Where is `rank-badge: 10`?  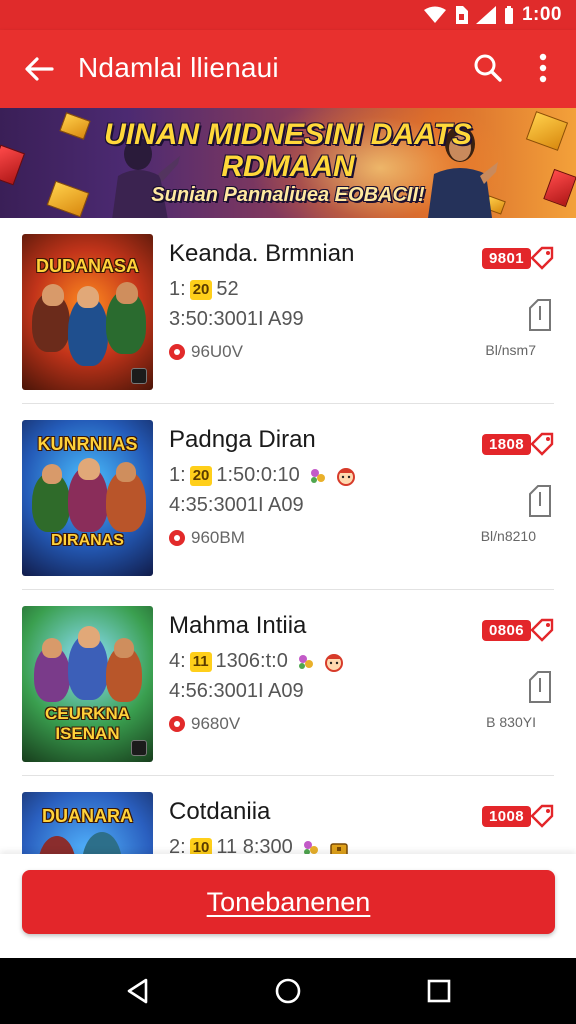
rank-badge: 10 is located at coordinates (201, 845).